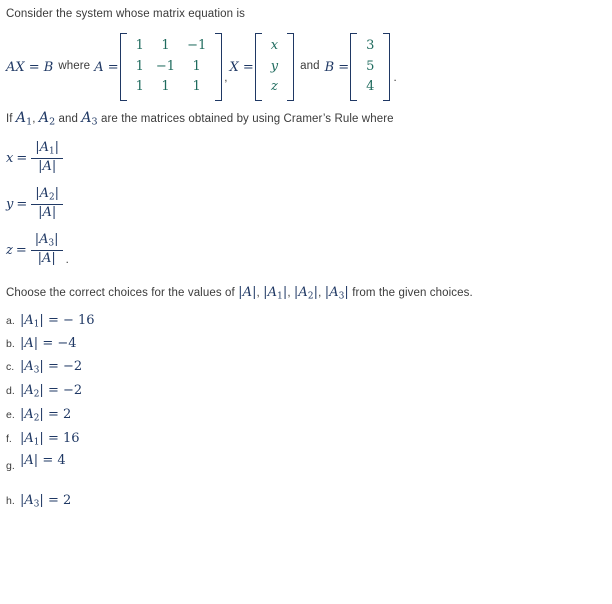 The width and height of the screenshot is (612, 604). What do you see at coordinates (274, 87) in the screenshot?
I see `matrix-x-cell: z` at bounding box center [274, 87].